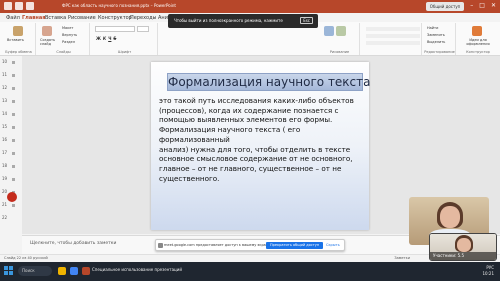 This screenshot has height=281, width=500. What do you see at coordinates (295, 245) in the screenshot?
I see `stop-sharing-button: Прекратить общий доступ` at bounding box center [295, 245].